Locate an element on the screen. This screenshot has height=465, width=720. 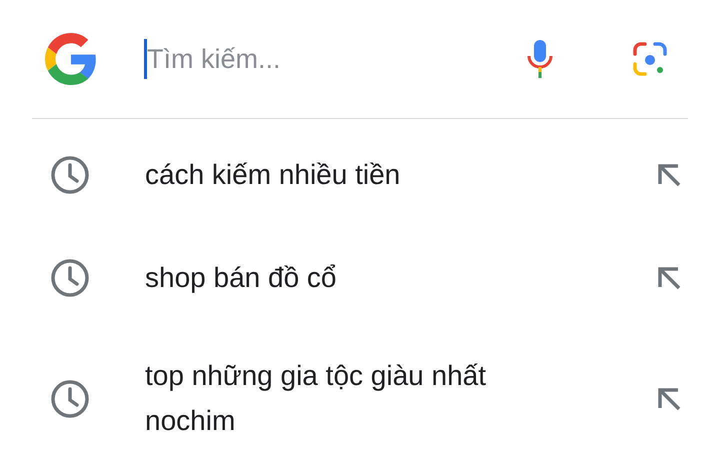
suggestion-text: top những gia tộc giàu nhất nochim is located at coordinates (355, 399).